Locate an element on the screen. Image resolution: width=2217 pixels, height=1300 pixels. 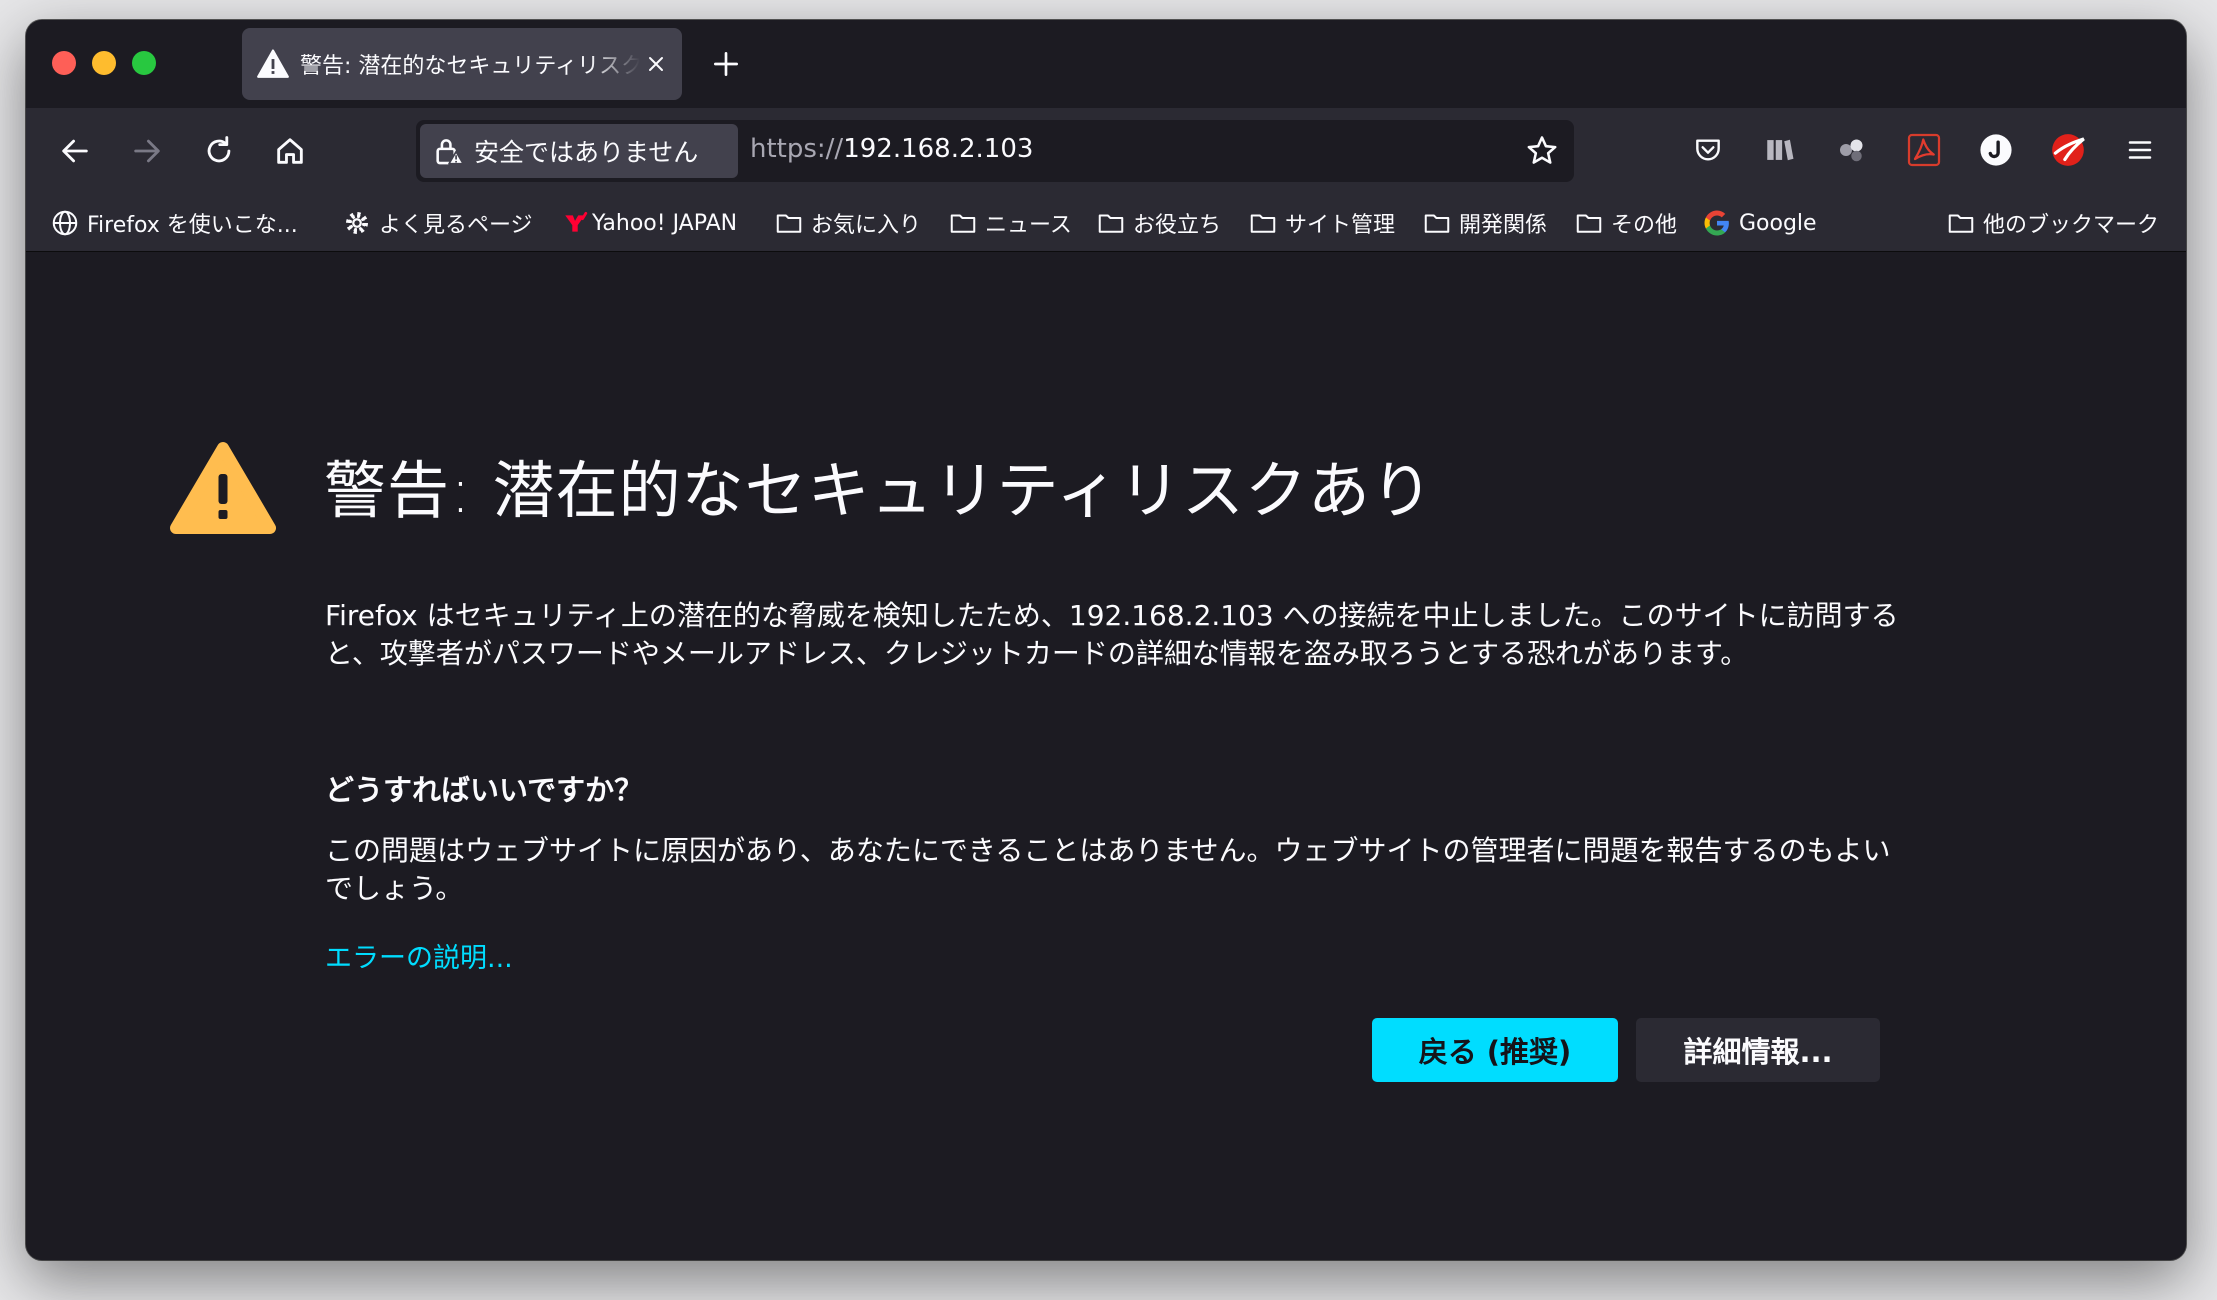
bookmark-label: Yahoo! JAPAN is located at coordinates (665, 223).